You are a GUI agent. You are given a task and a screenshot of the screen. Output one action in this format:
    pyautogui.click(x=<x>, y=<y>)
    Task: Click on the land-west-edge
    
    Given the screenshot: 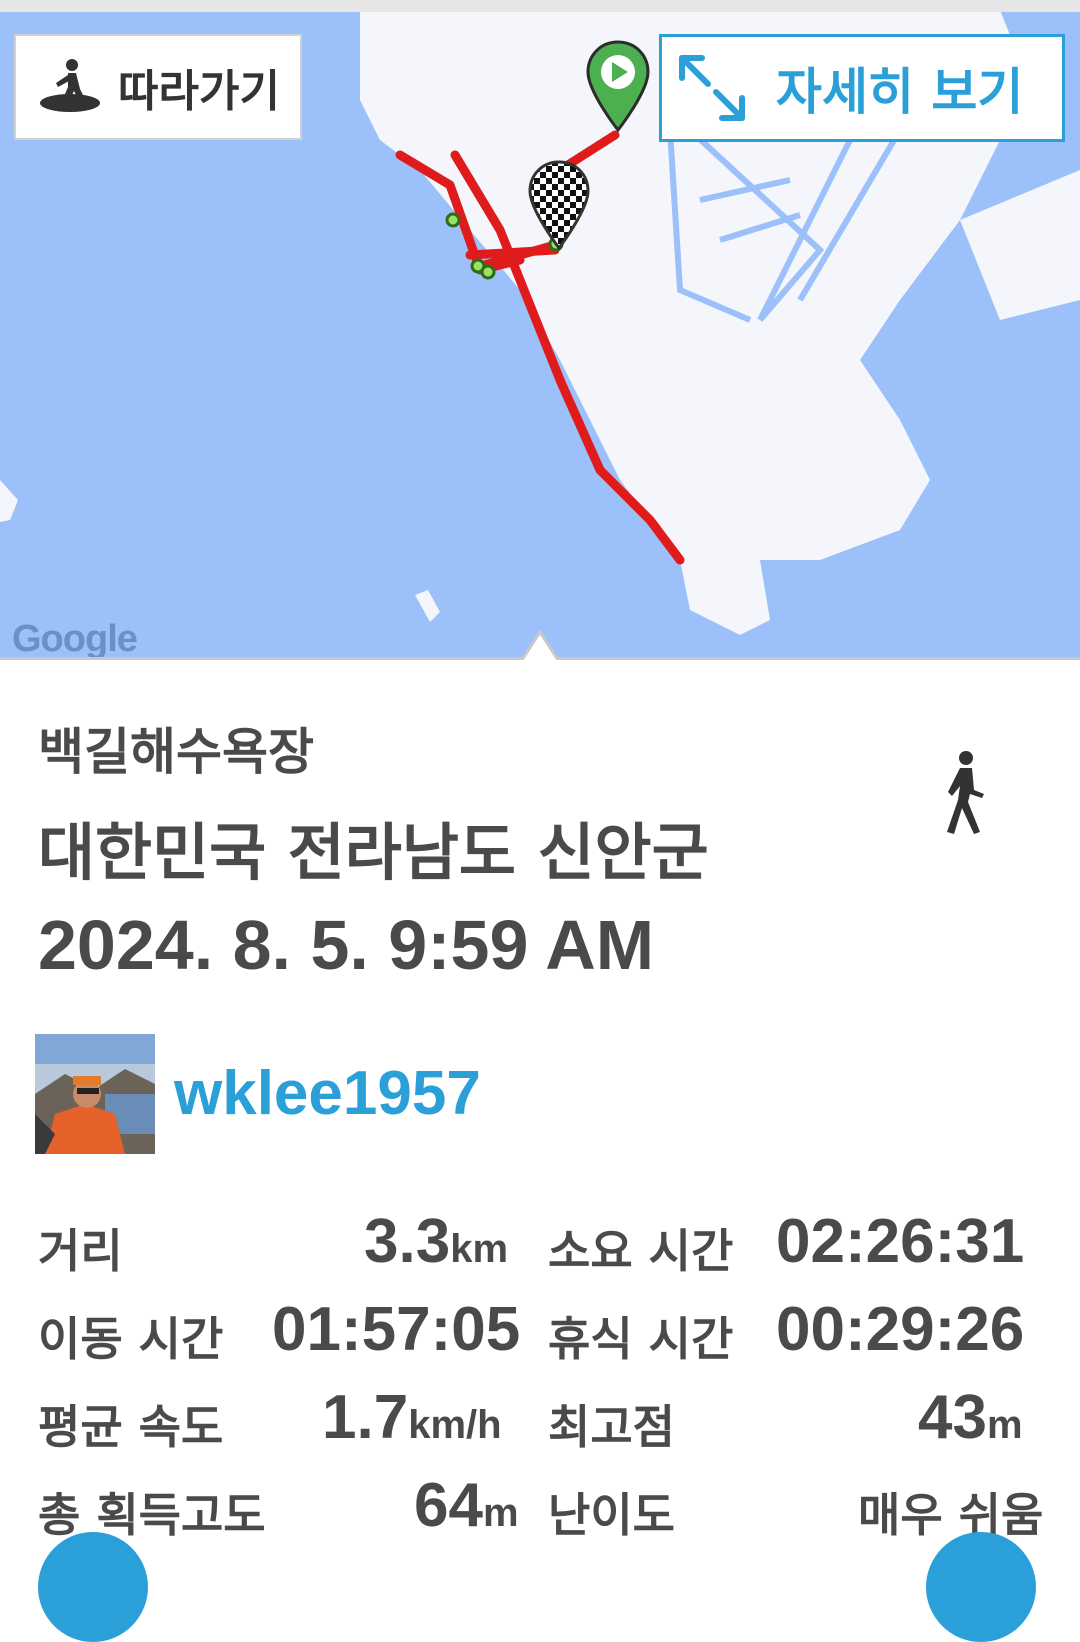 What is the action you would take?
    pyautogui.click(x=9, y=501)
    